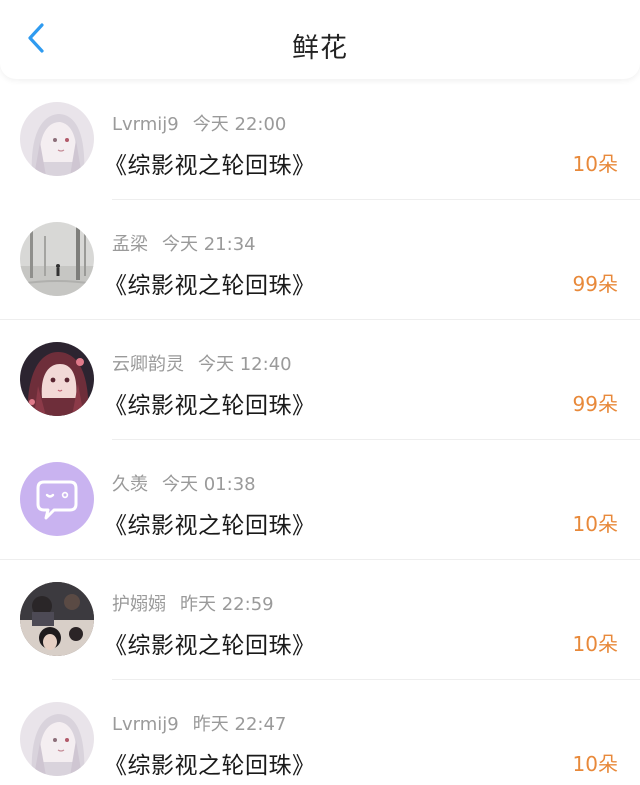 Image resolution: width=640 pixels, height=785 pixels. What do you see at coordinates (209, 244) in the screenshot?
I see `timestamp: 今天 21:34` at bounding box center [209, 244].